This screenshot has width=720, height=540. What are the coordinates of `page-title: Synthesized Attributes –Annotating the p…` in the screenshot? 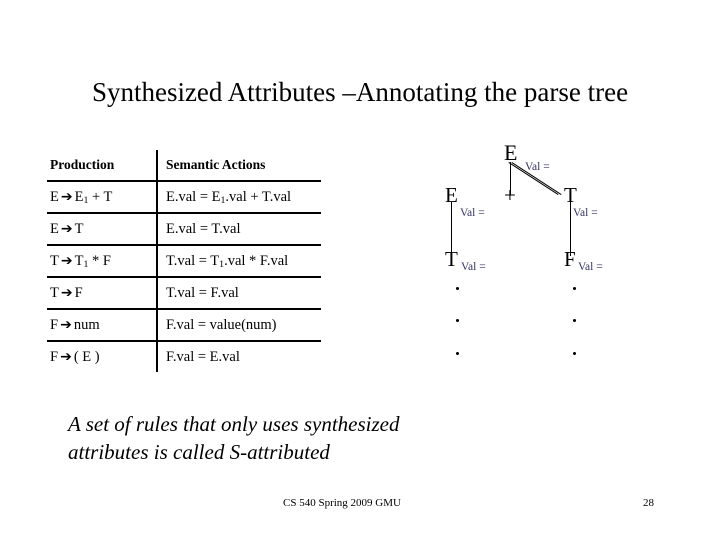 It's located at (360, 92).